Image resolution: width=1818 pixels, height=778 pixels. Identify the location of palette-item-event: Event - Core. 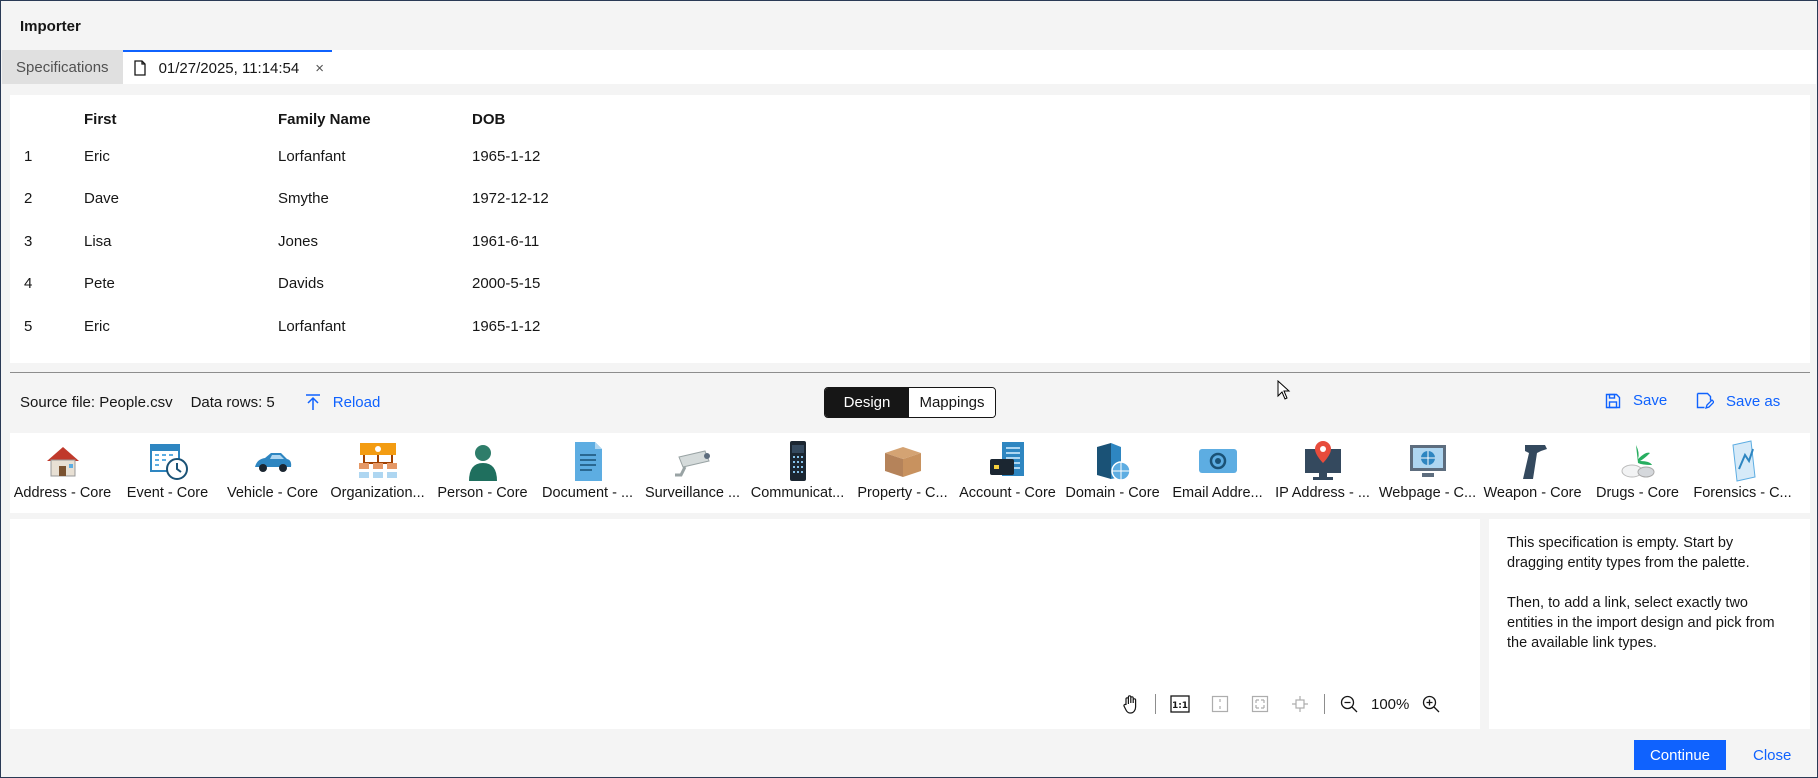
(167, 467).